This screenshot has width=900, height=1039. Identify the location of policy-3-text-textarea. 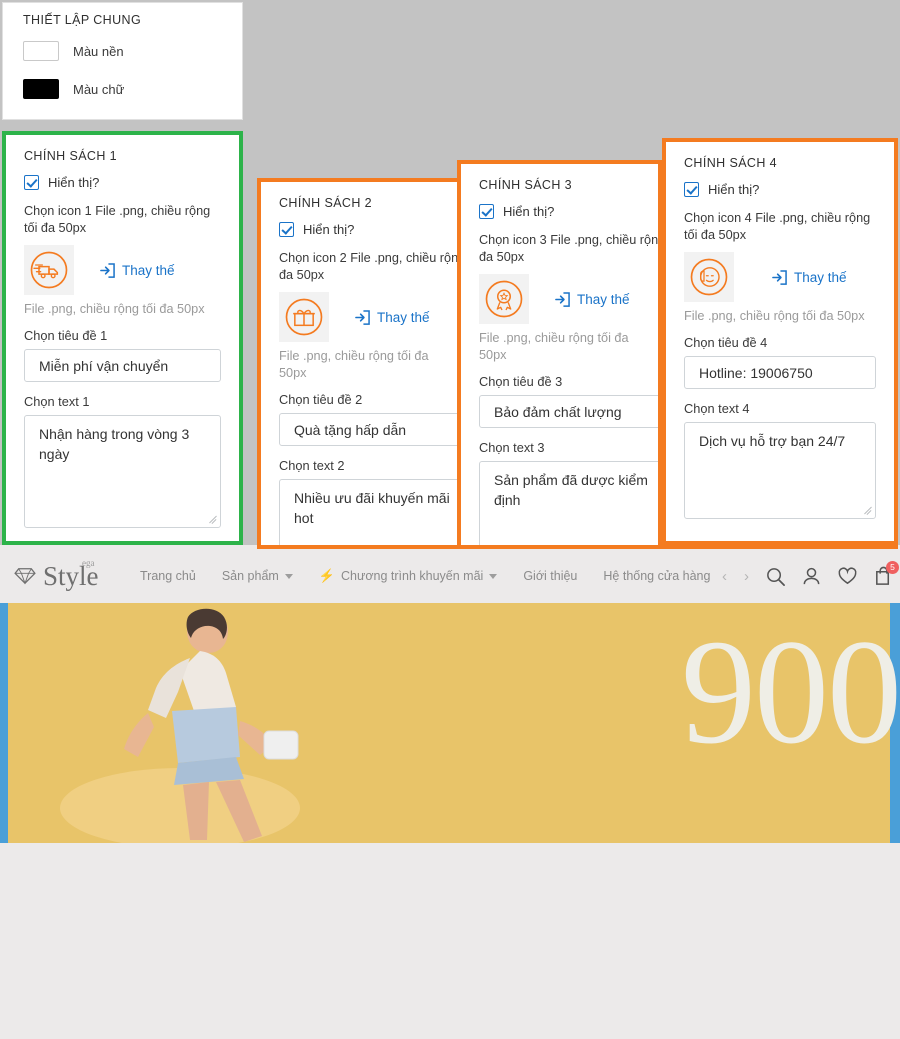
(568, 503).